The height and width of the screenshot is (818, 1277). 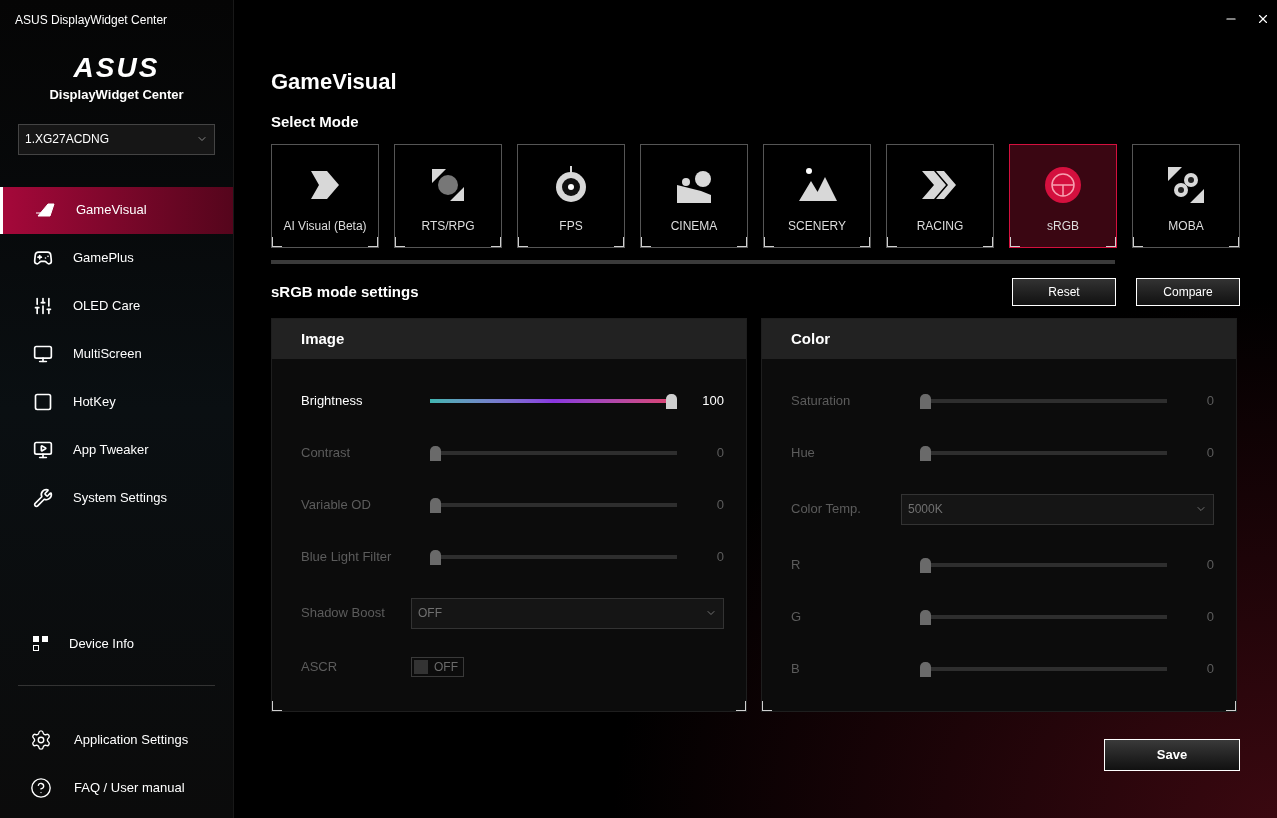 I want to click on setting-label: Blue Light Filter, so click(x=347, y=557).